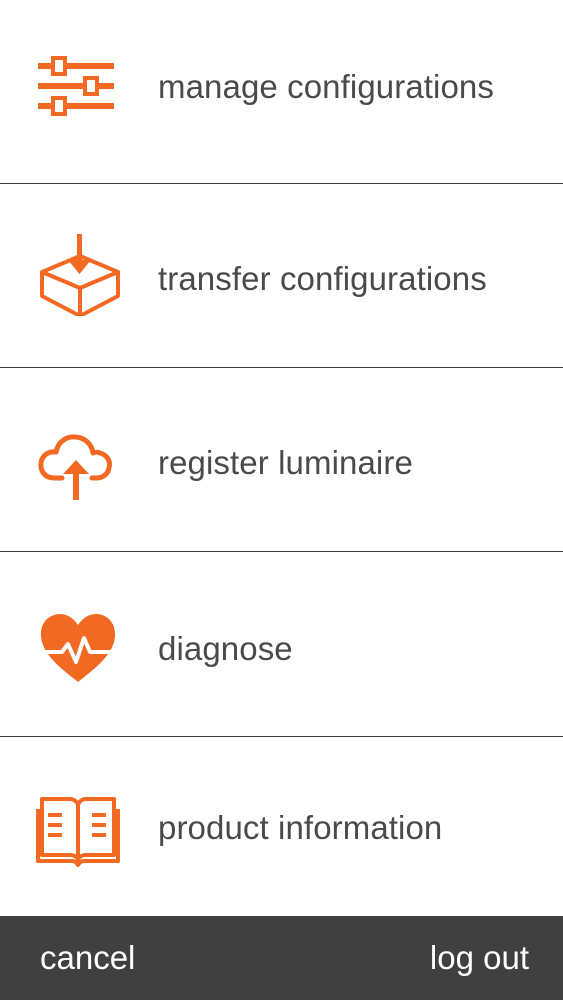 The width and height of the screenshot is (563, 1000). I want to click on box-download-icon, so click(78, 274).